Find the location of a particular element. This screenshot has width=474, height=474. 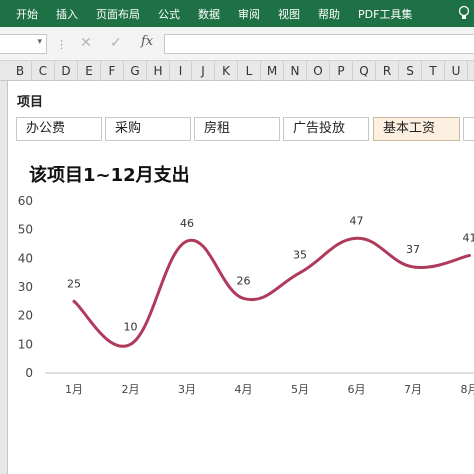

column-header-row: BCDEFGHIJKLMNOPQRSTU is located at coordinates (237, 71).